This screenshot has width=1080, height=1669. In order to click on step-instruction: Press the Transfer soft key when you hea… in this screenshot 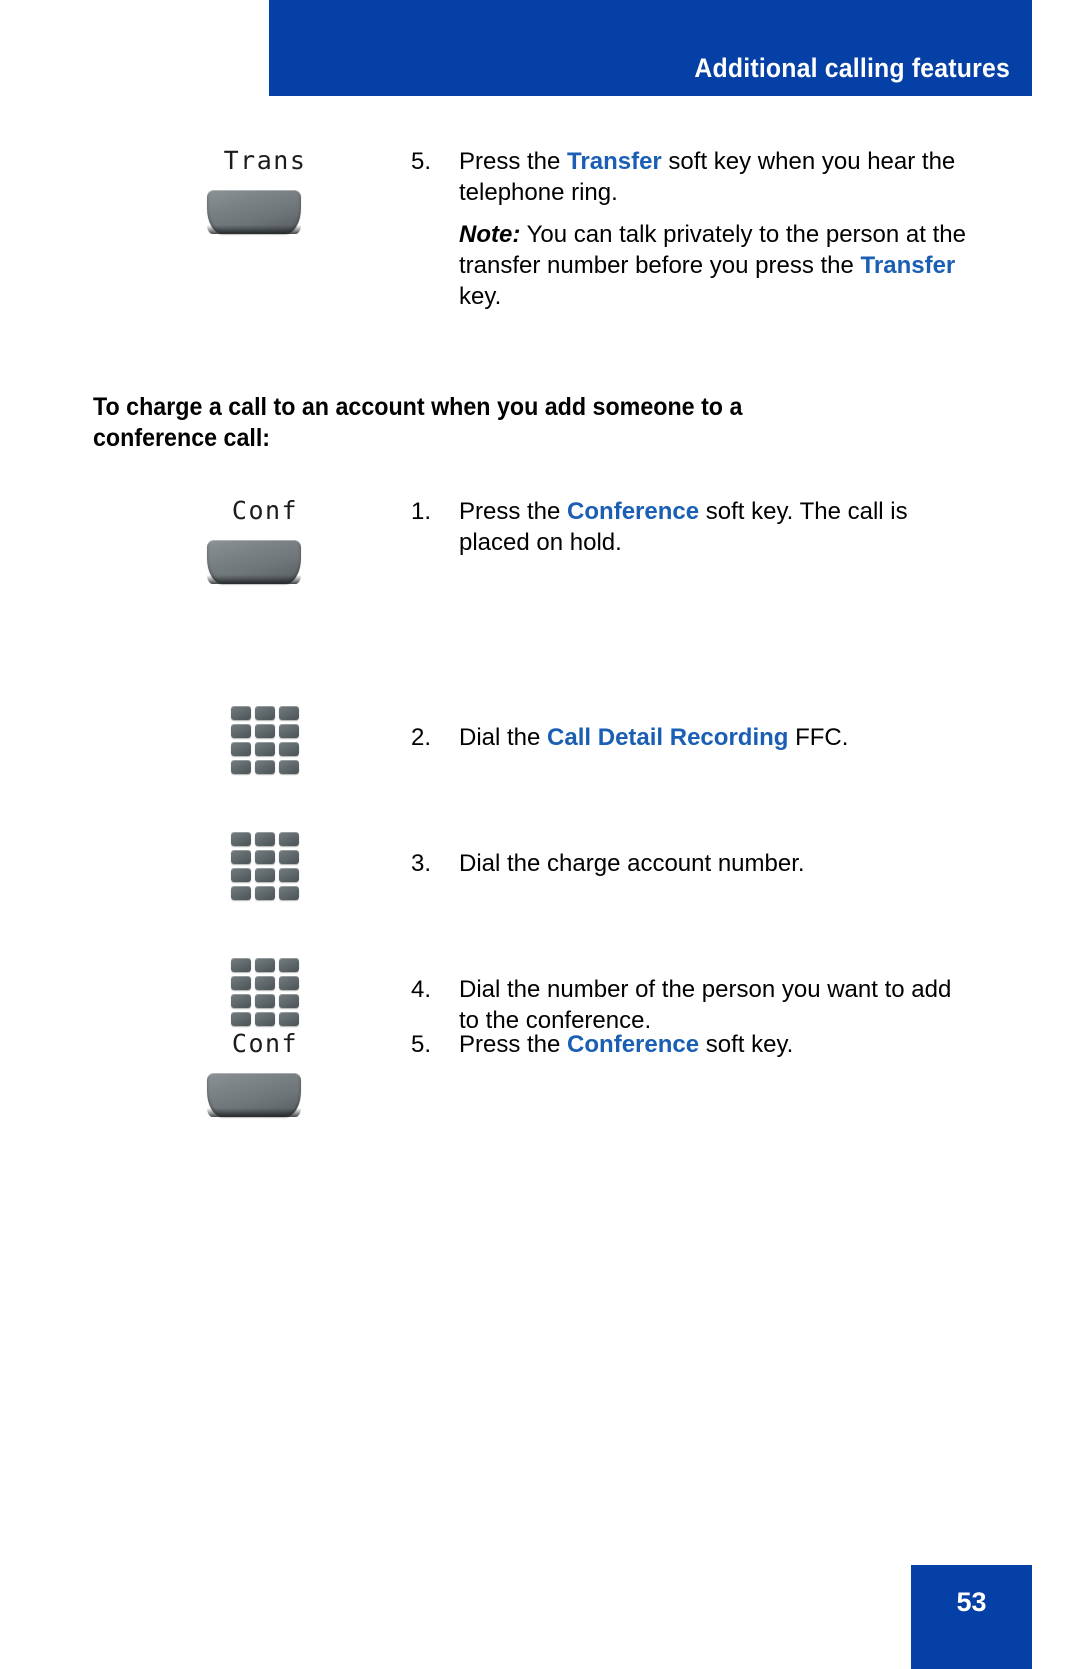, I will do `click(715, 177)`.